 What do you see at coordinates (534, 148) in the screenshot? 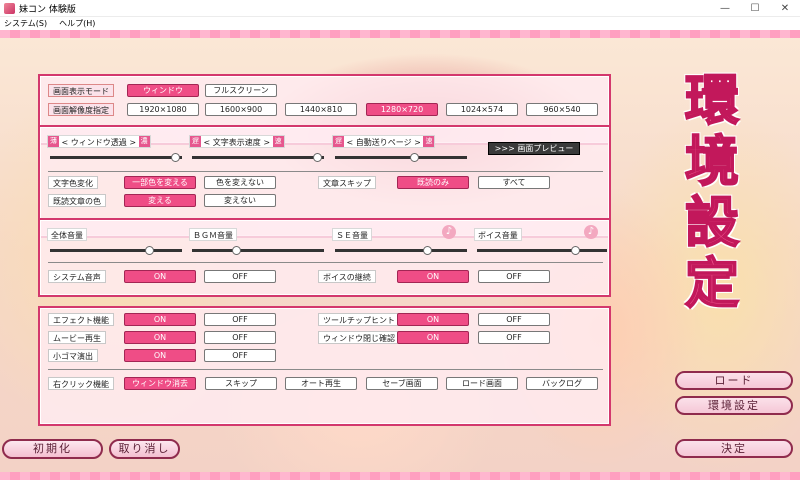
I see `screen-preview-button: >>> 画面プレビュー` at bounding box center [534, 148].